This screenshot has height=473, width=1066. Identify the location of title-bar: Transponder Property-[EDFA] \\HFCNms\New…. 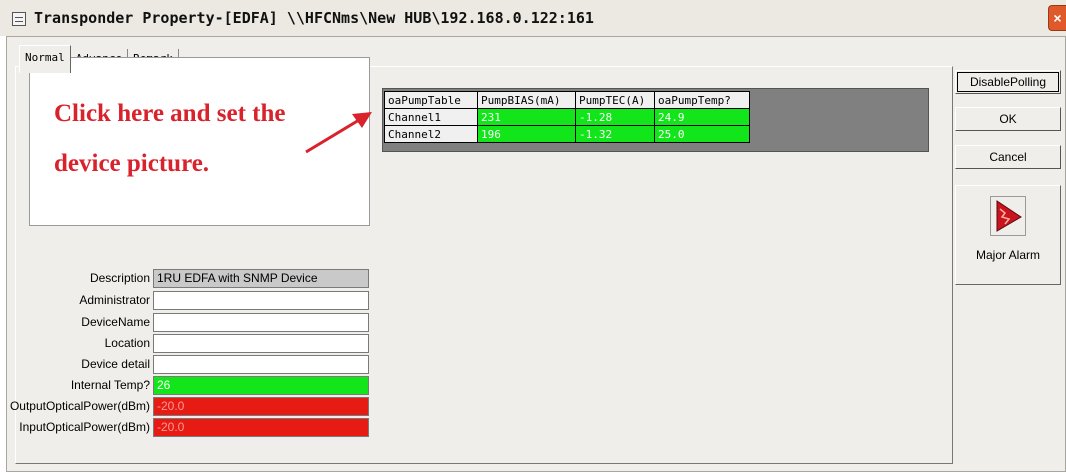
(533, 18).